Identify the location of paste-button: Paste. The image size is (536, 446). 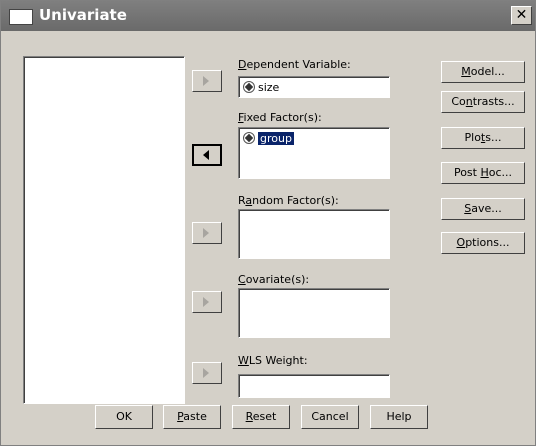
(192, 417).